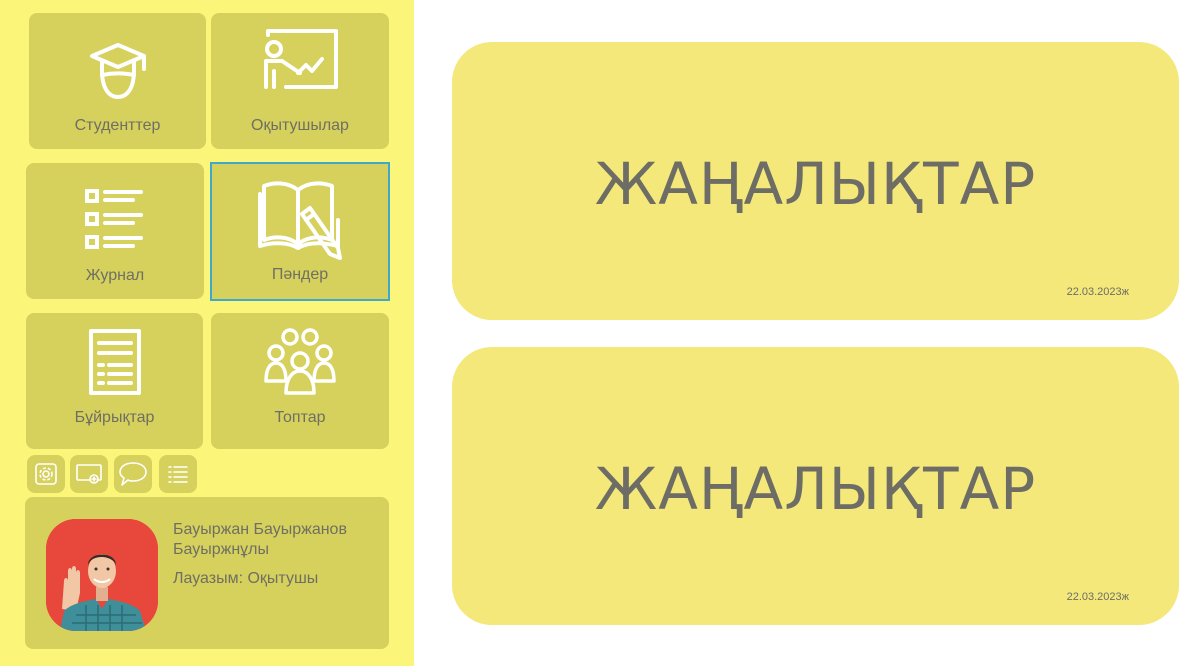 This screenshot has width=1198, height=666. What do you see at coordinates (300, 274) in the screenshot?
I see `tile-label: Пәндер` at bounding box center [300, 274].